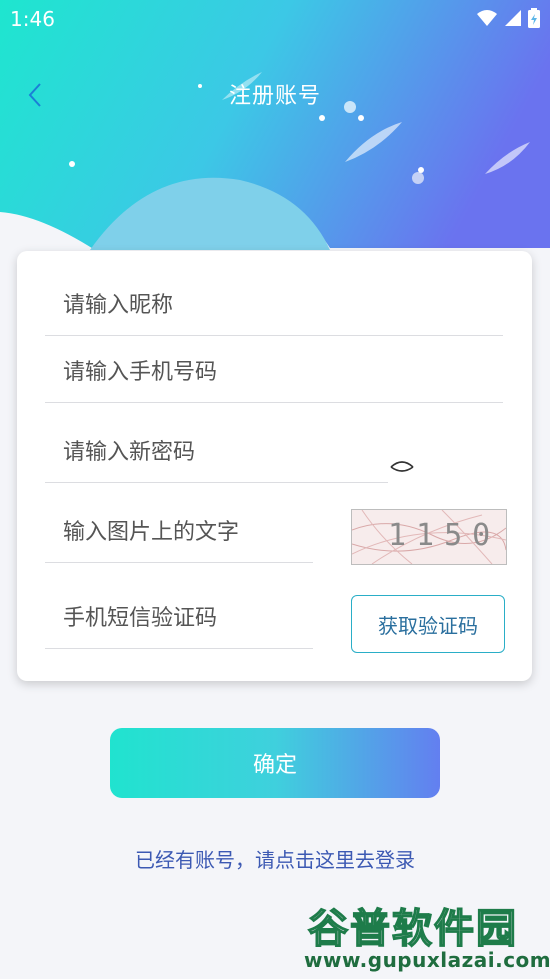 The width and height of the screenshot is (550, 979). What do you see at coordinates (187, 532) in the screenshot?
I see `captcha-input` at bounding box center [187, 532].